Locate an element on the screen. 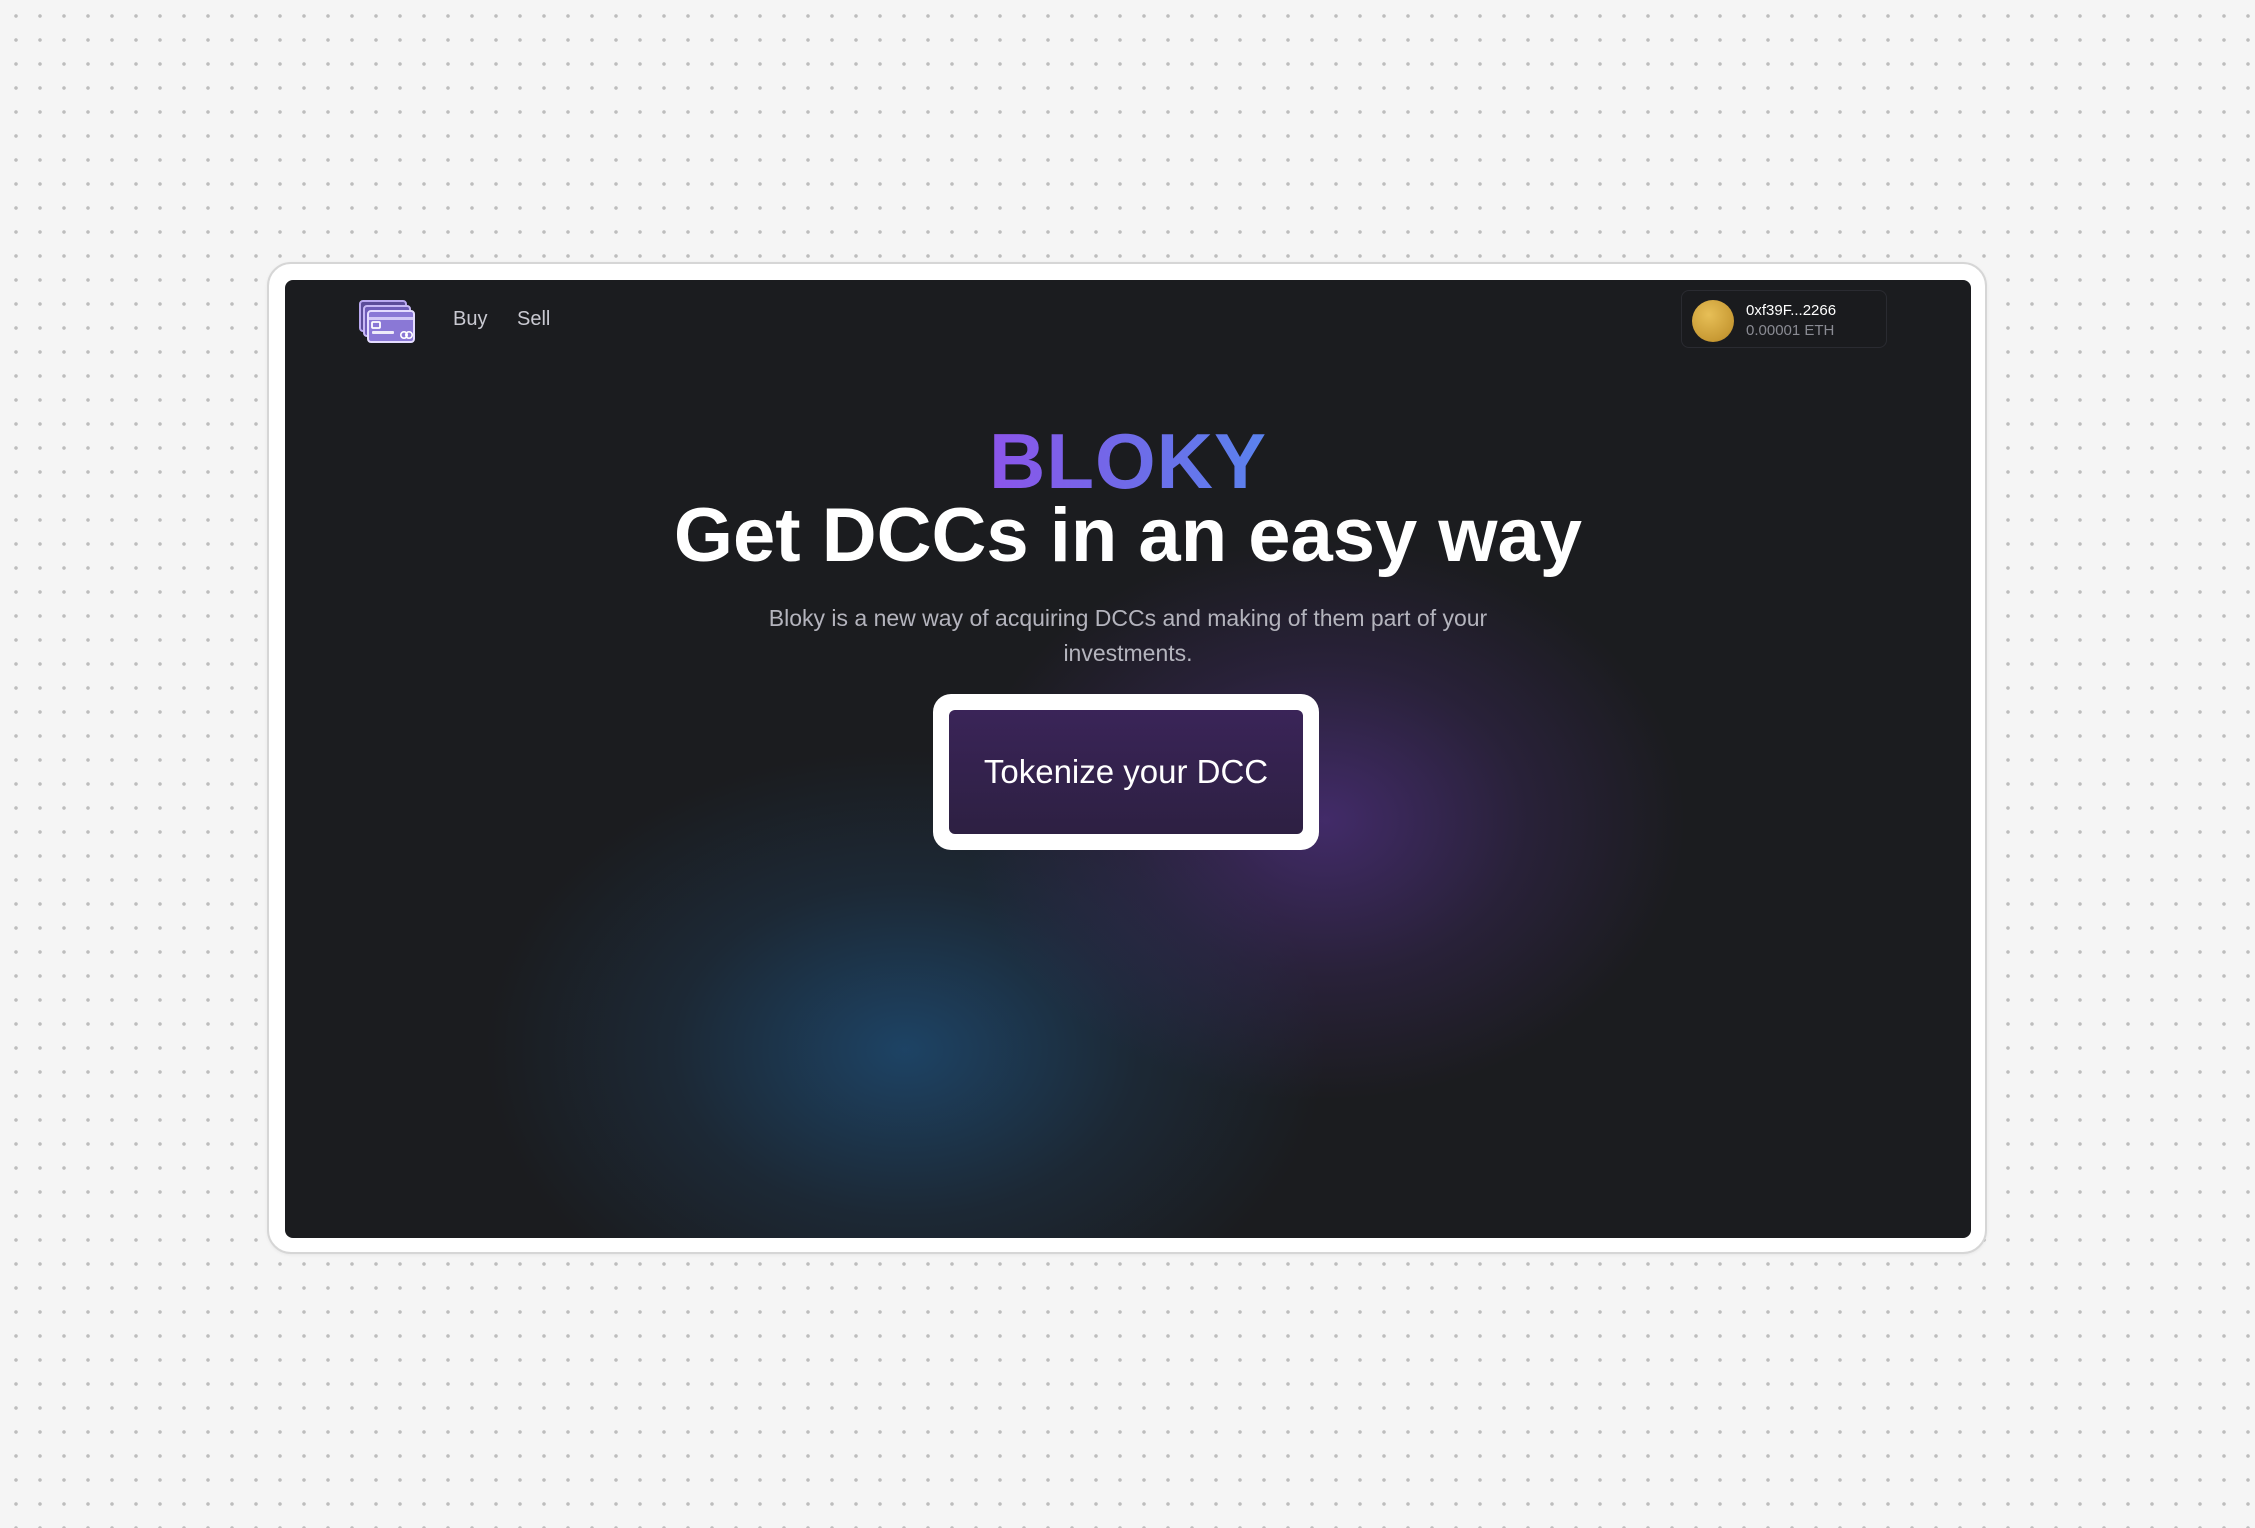 Image resolution: width=2255 pixels, height=1528 pixels. card-wallet-icon is located at coordinates (387, 322).